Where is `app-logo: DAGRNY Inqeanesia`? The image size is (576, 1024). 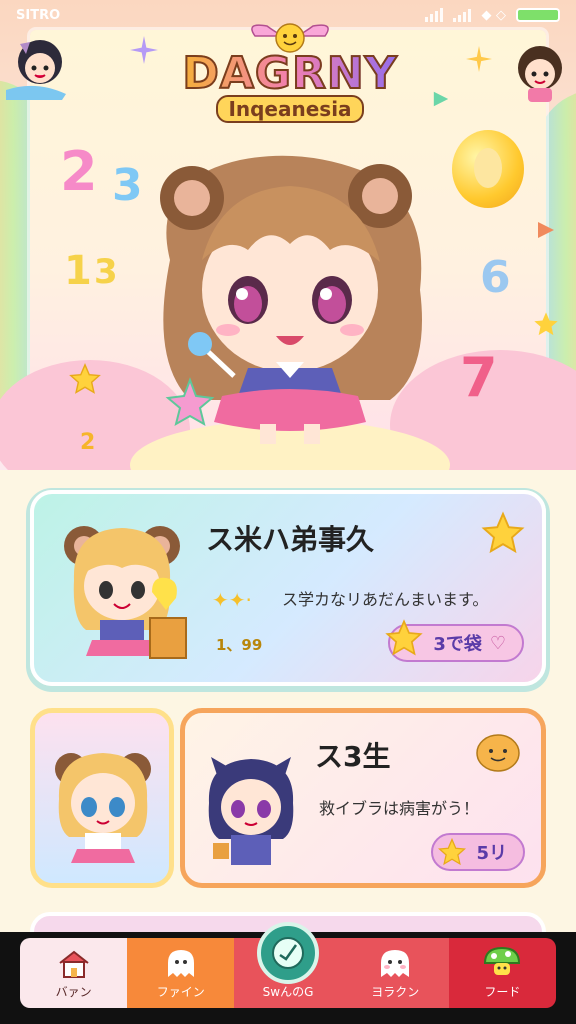
app-logo: DAGRNY Inqeanesia is located at coordinates (290, 73).